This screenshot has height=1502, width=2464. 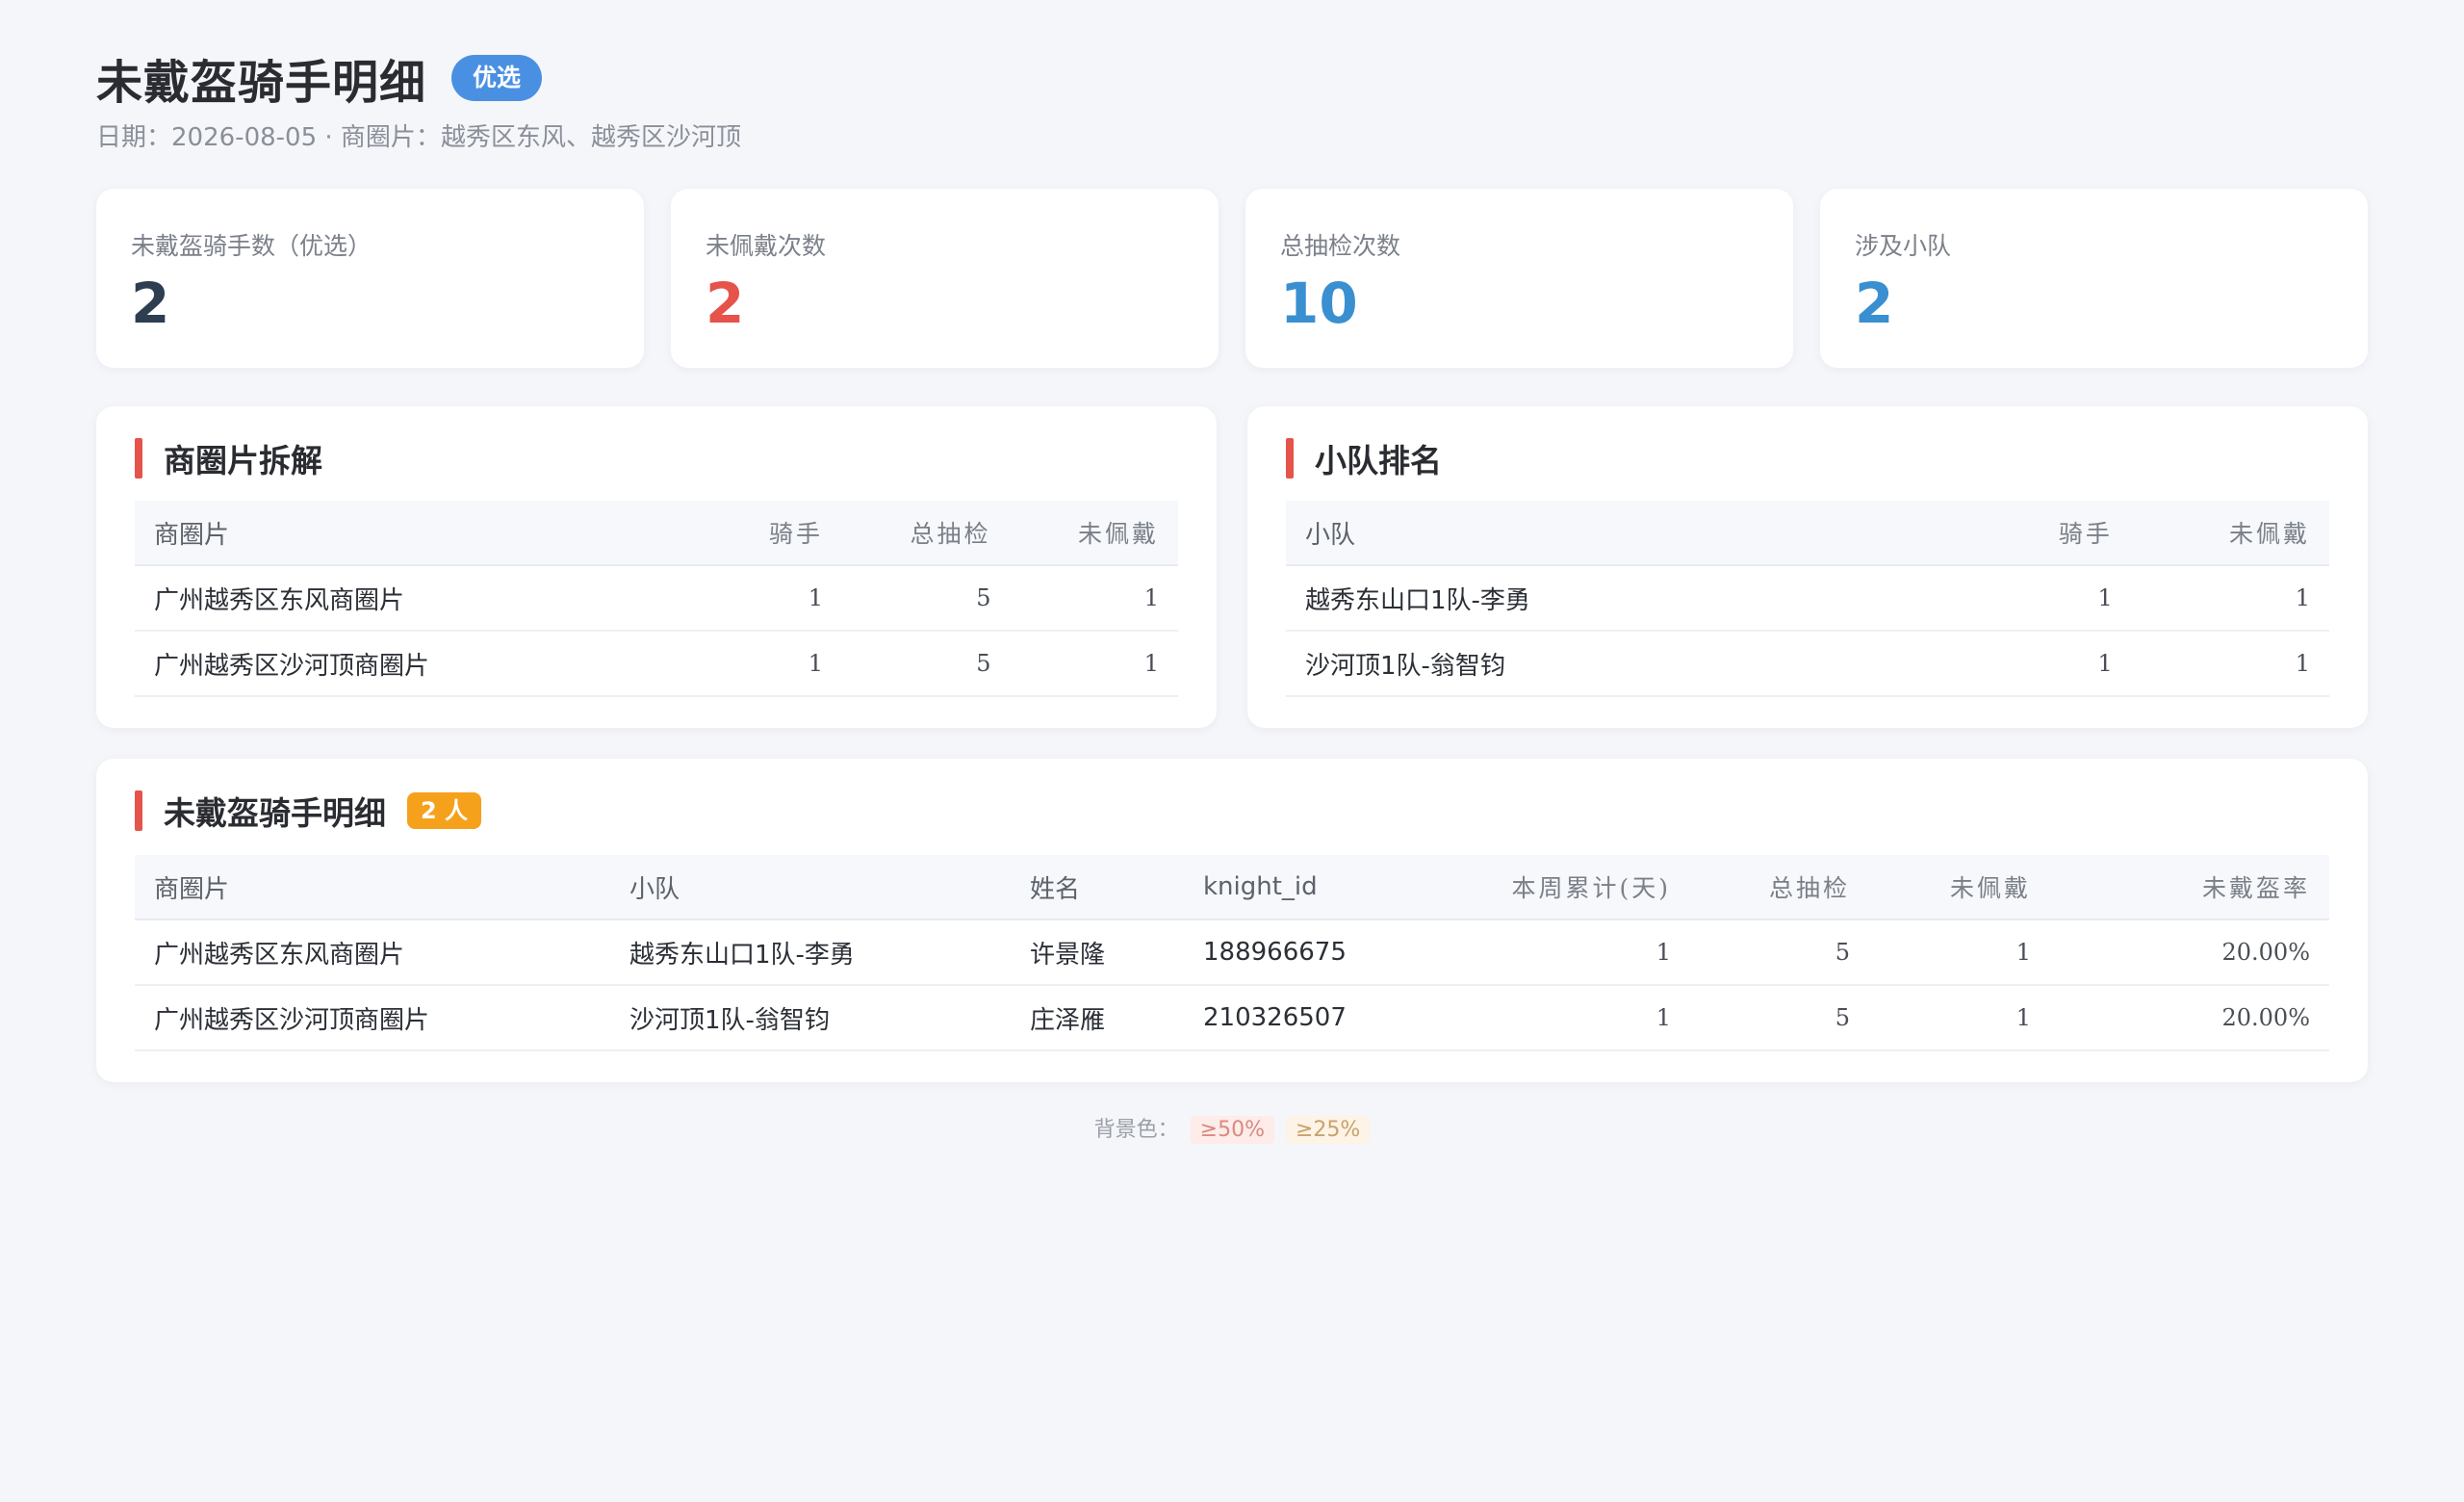 What do you see at coordinates (2094, 278) in the screenshot?
I see `stat-card-teams: 涉及小队 2` at bounding box center [2094, 278].